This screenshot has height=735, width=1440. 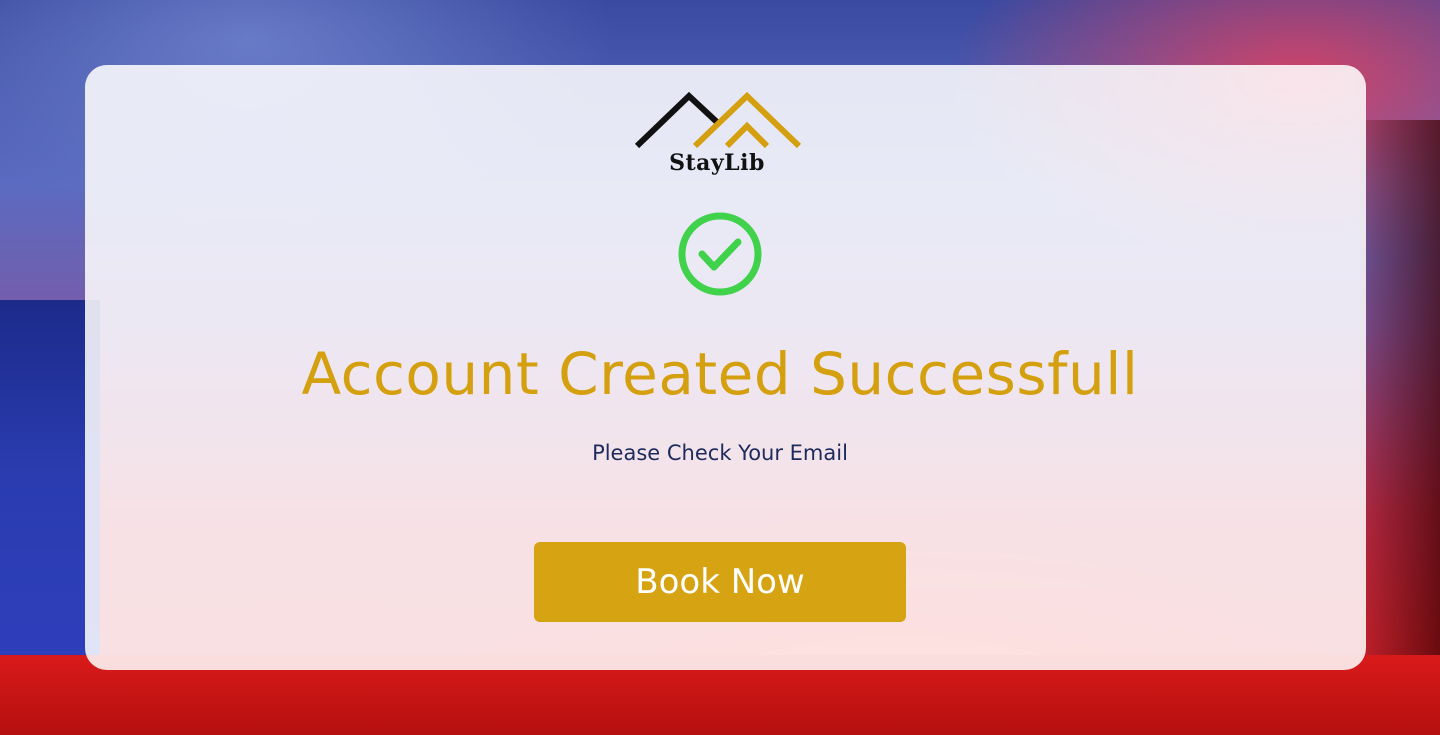 What do you see at coordinates (717, 163) in the screenshot?
I see `brand-name: StayLib` at bounding box center [717, 163].